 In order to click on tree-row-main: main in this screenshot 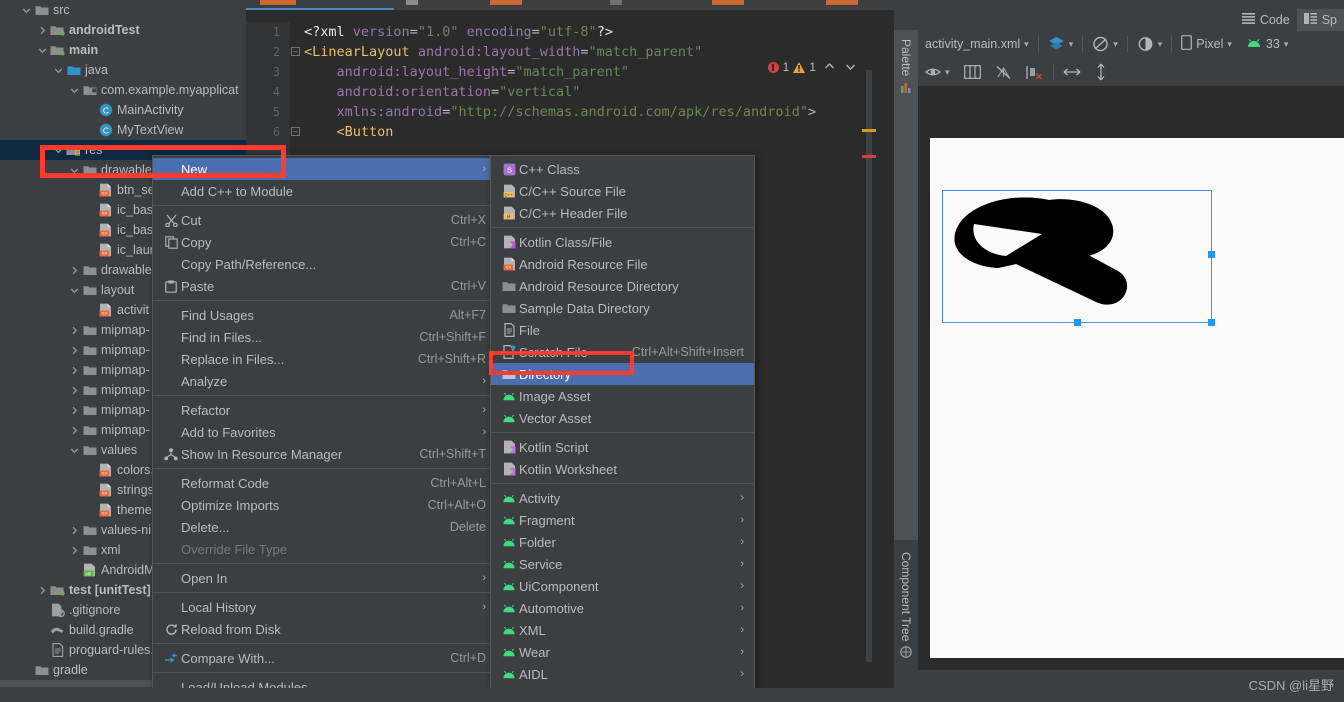, I will do `click(123, 50)`.